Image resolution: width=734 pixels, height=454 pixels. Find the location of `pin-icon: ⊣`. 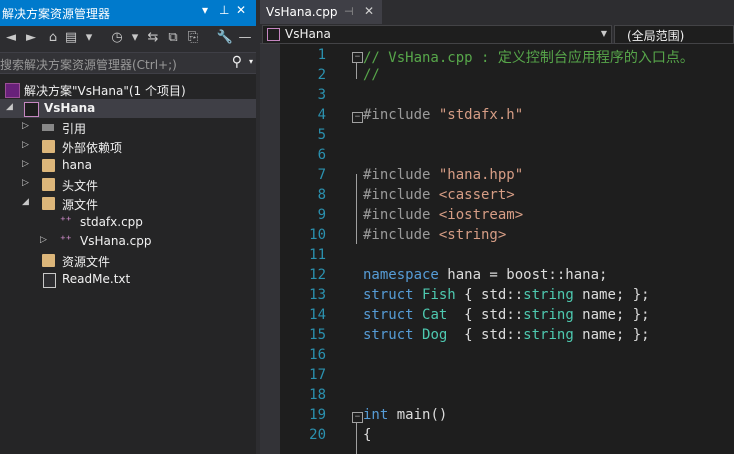

pin-icon: ⊣ is located at coordinates (349, 11).